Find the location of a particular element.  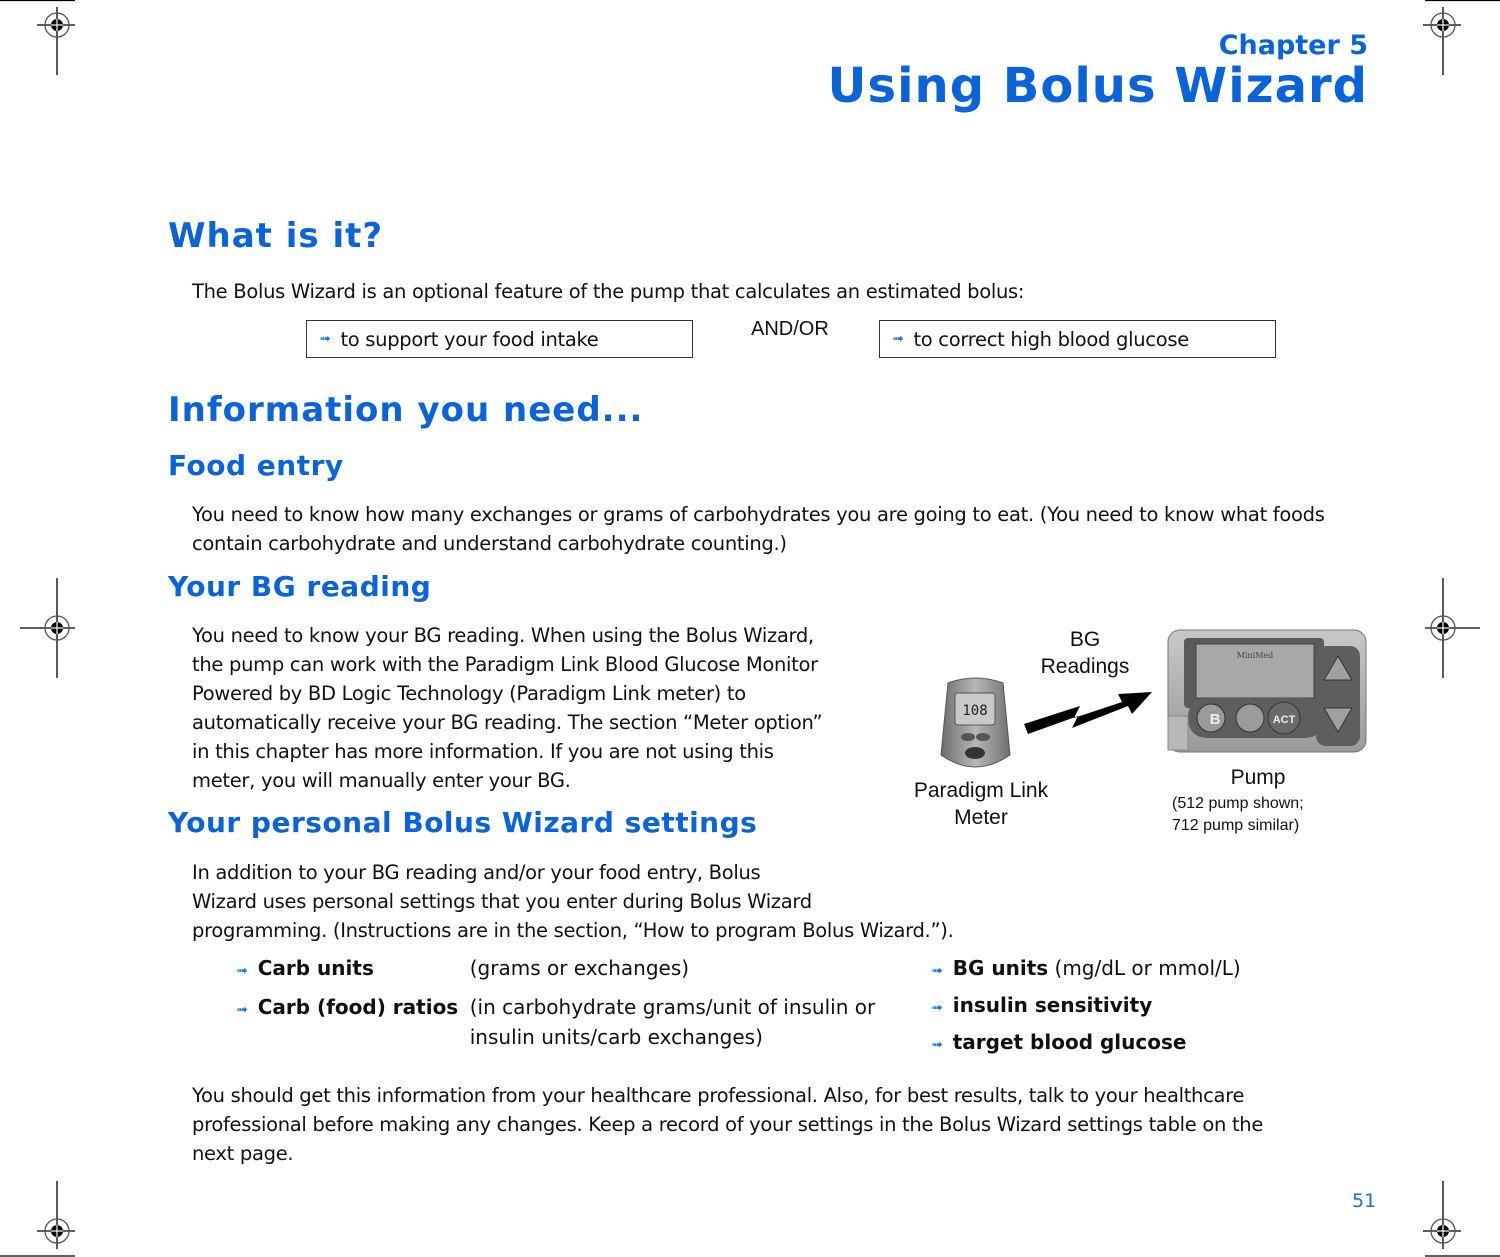

insulin-pump-icon: MiniMed B ACT is located at coordinates (1267, 691).